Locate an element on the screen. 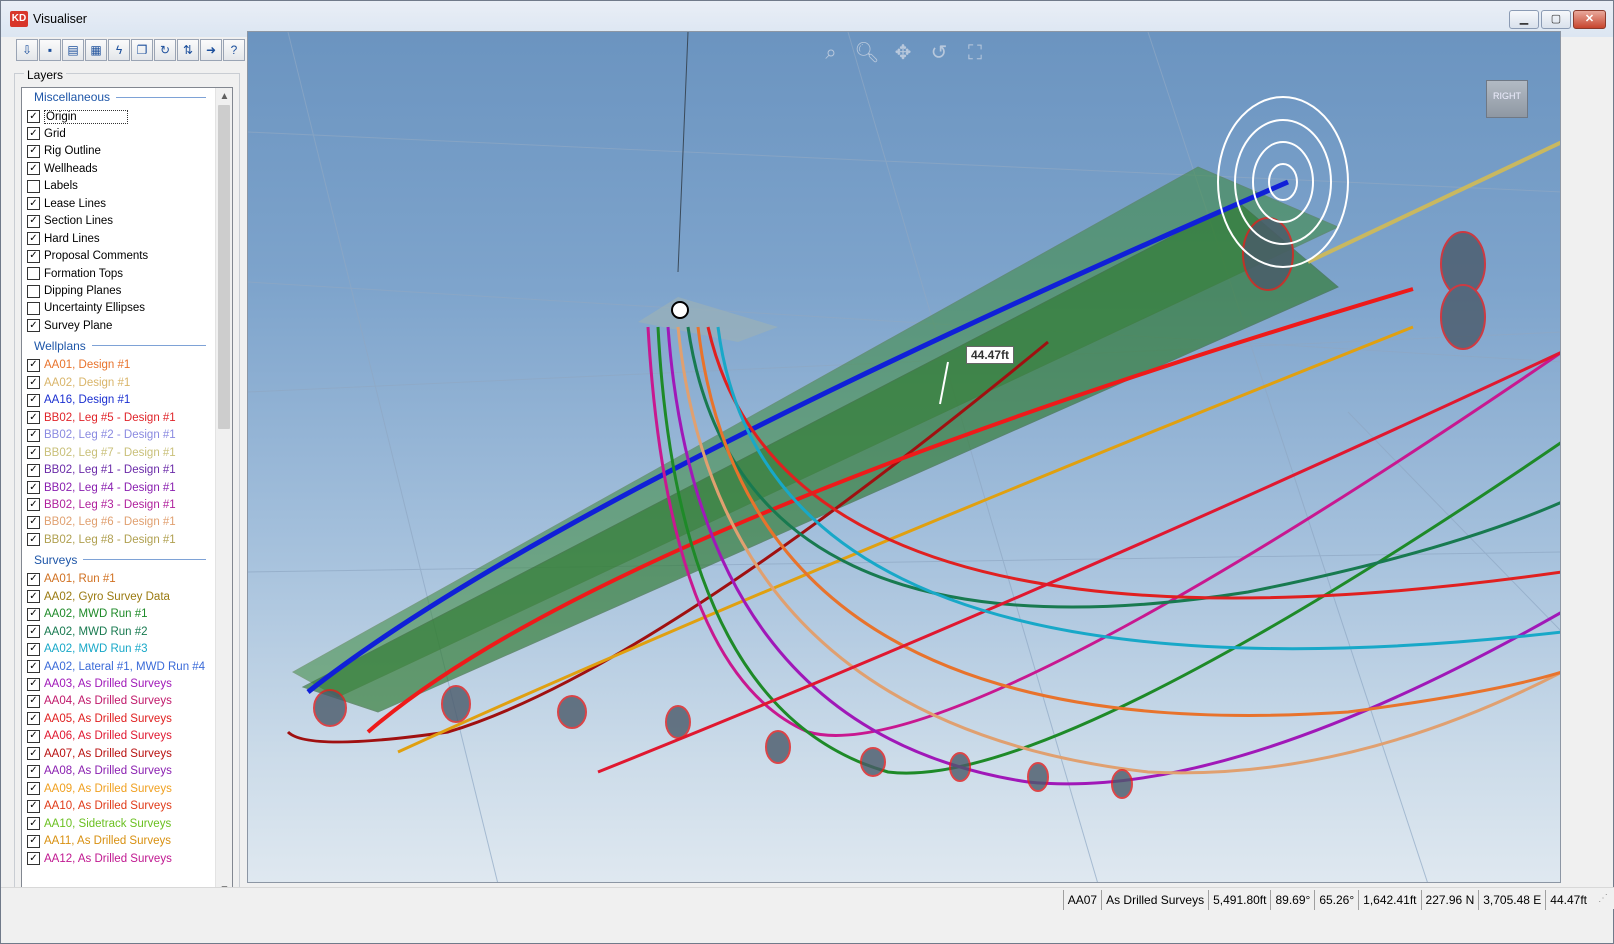  maximize-button: ▢ is located at coordinates (1556, 19).